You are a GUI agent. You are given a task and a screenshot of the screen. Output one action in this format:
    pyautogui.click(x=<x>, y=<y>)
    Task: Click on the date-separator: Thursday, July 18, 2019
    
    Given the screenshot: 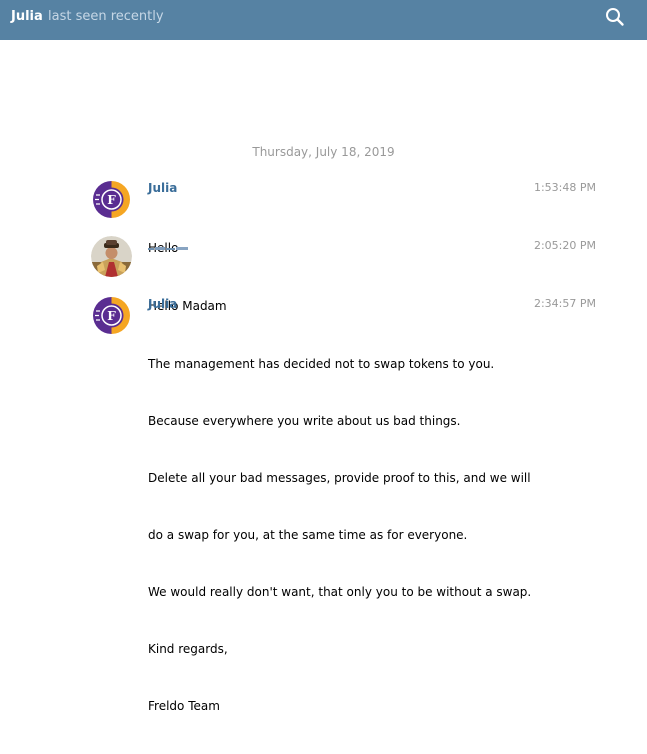 What is the action you would take?
    pyautogui.click(x=323, y=152)
    